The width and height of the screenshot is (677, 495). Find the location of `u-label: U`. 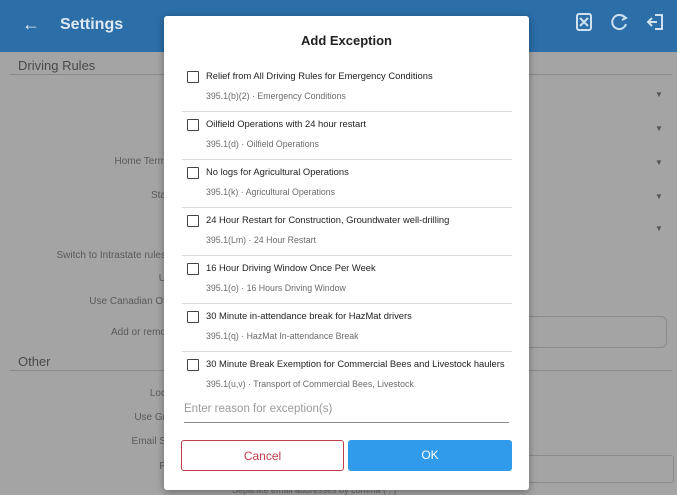

u-label: U is located at coordinates (162, 278).